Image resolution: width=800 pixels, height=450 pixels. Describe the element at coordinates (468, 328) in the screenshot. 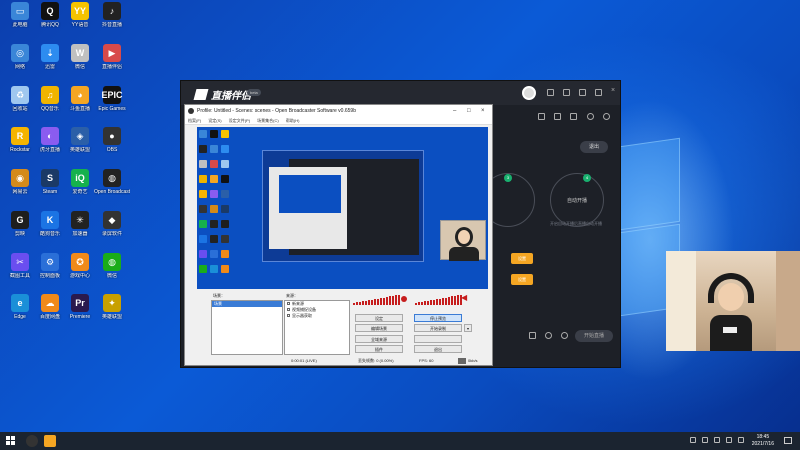

I see `record-dropdown: ▾` at that location.